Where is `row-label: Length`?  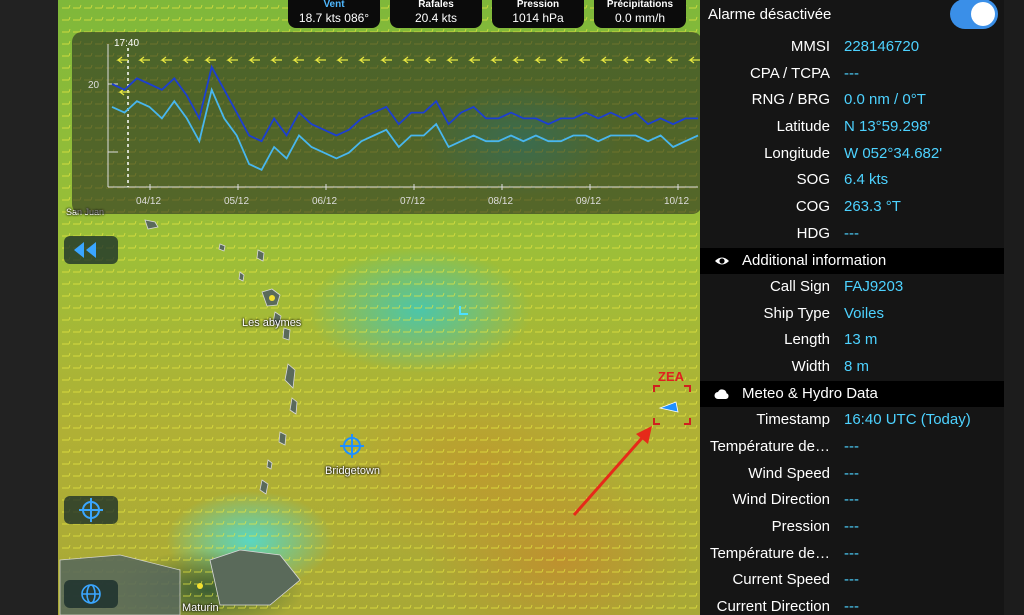 row-label: Length is located at coordinates (807, 339).